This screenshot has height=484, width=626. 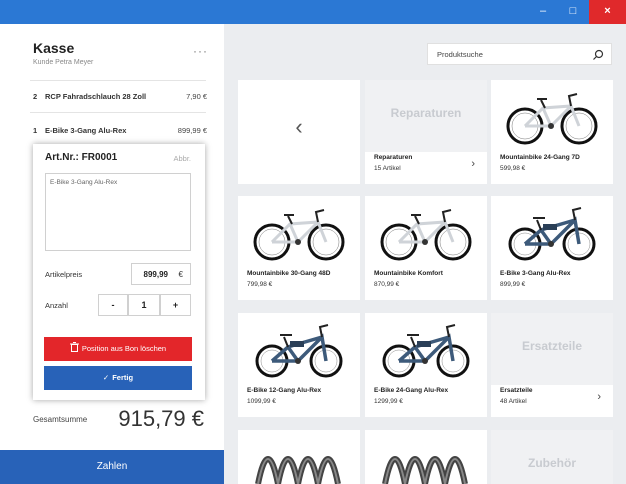 What do you see at coordinates (200, 51) in the screenshot?
I see `more-menu-button: ···` at bounding box center [200, 51].